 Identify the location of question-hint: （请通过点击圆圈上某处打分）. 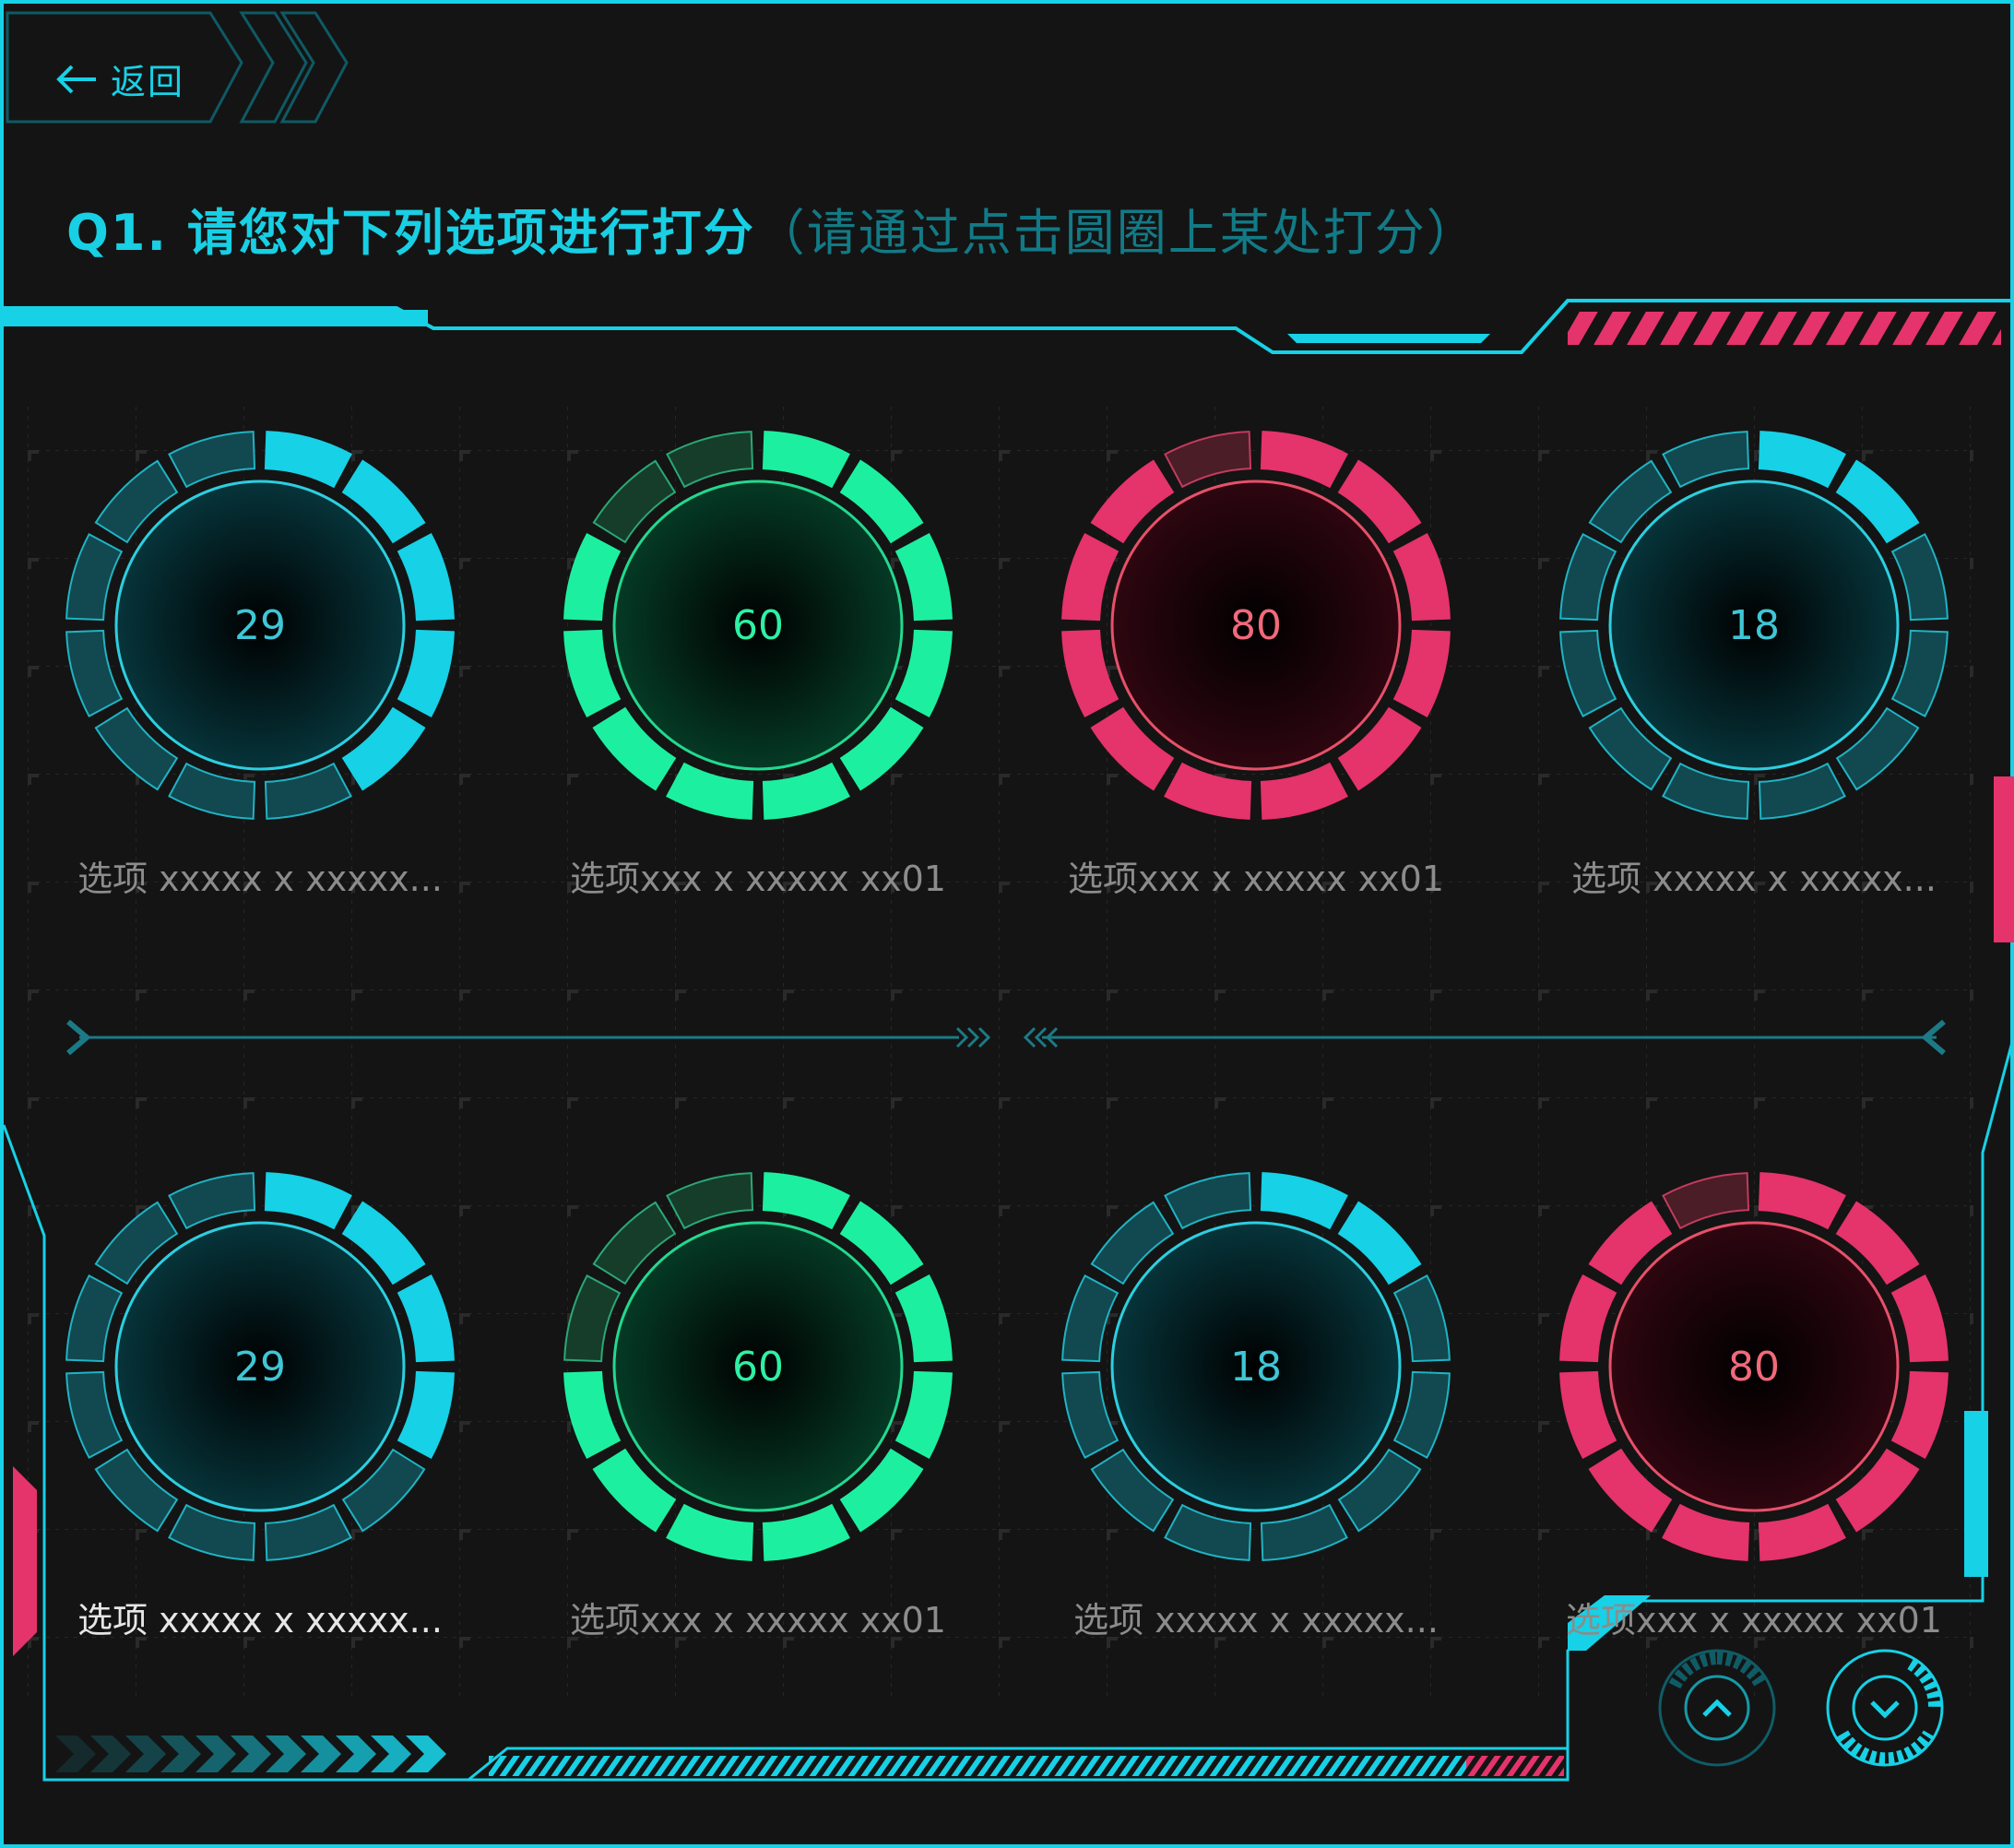
(1116, 233).